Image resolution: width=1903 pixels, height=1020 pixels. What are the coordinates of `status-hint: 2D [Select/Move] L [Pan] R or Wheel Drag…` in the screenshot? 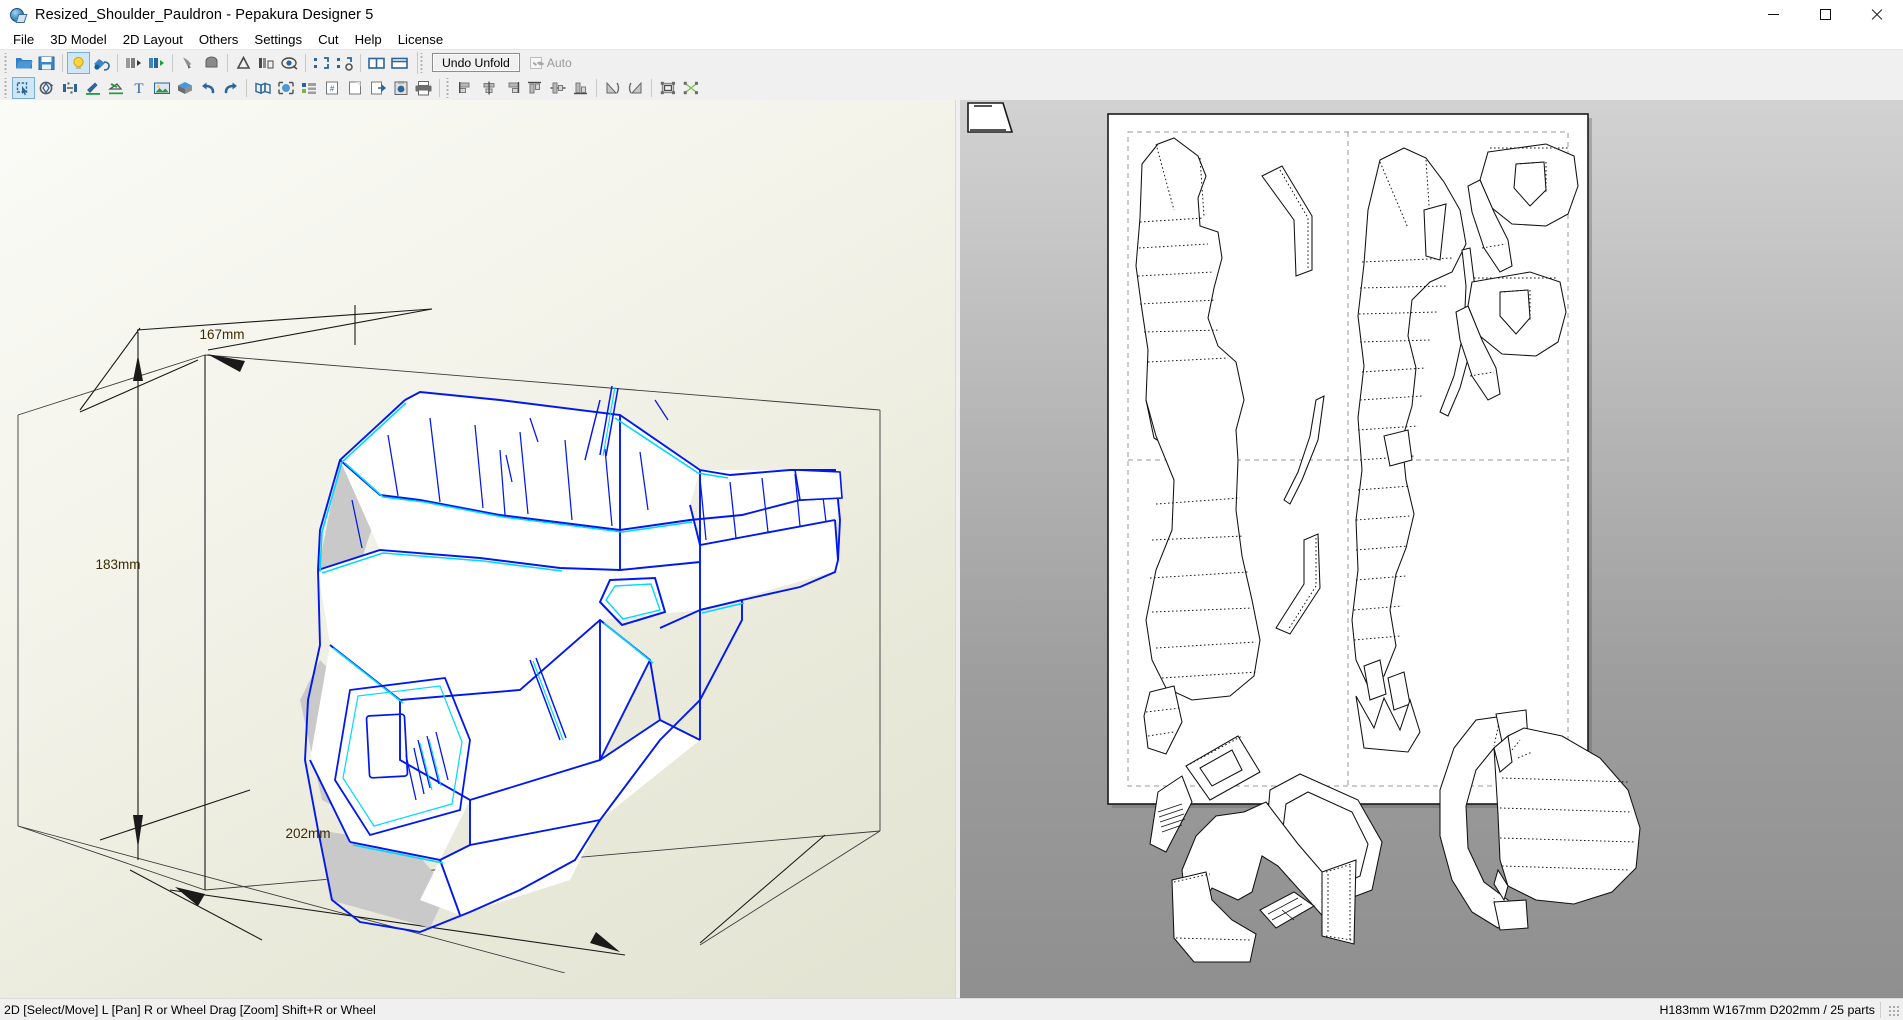 It's located at (190, 1009).